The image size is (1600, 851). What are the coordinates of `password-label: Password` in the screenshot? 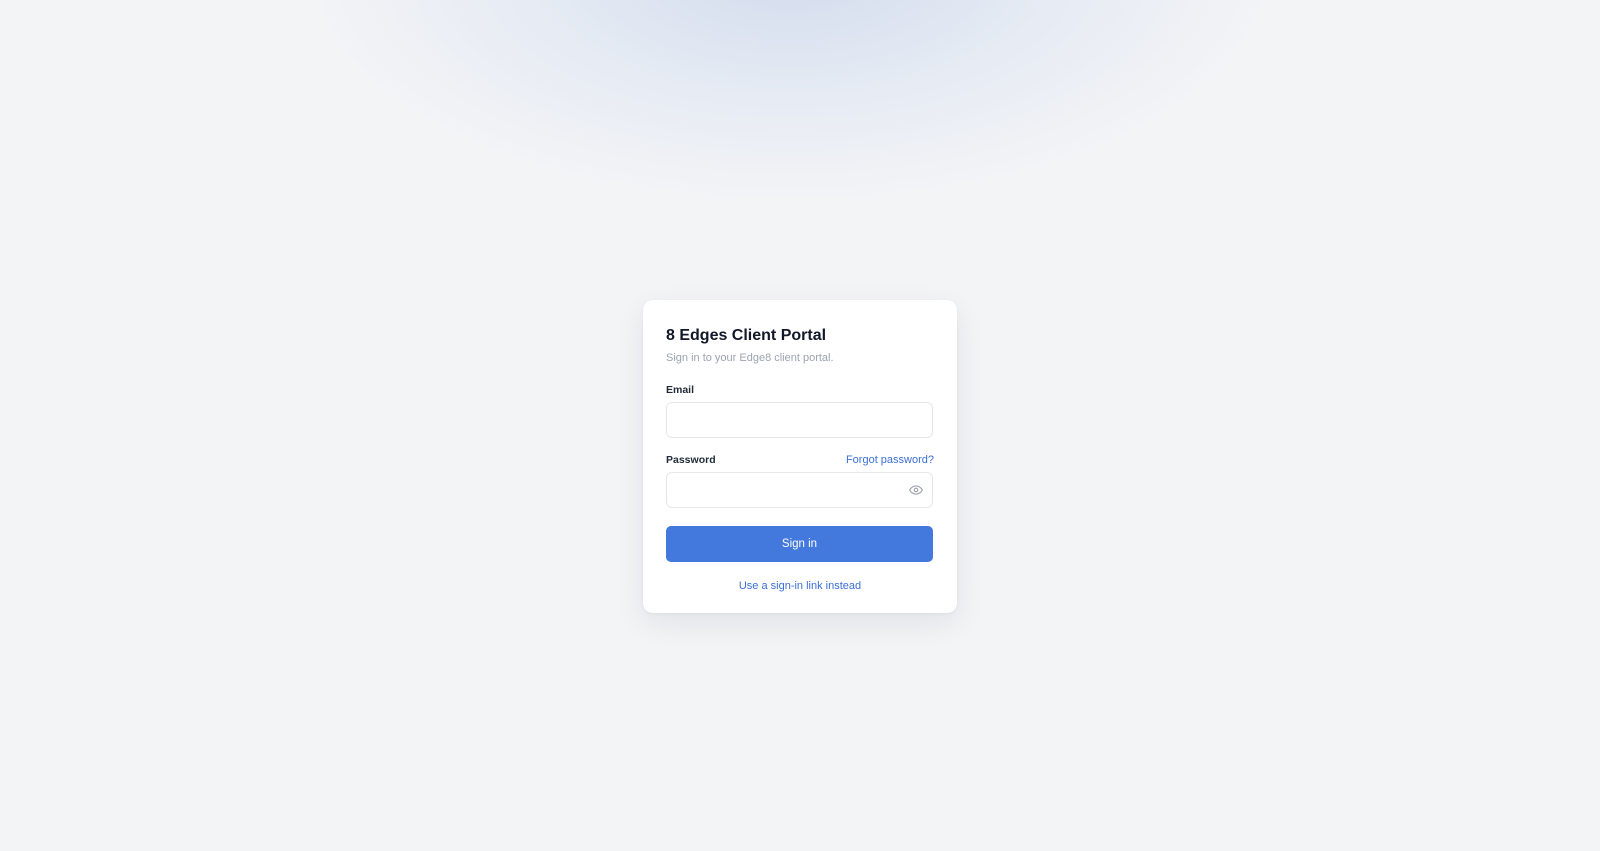 It's located at (691, 460).